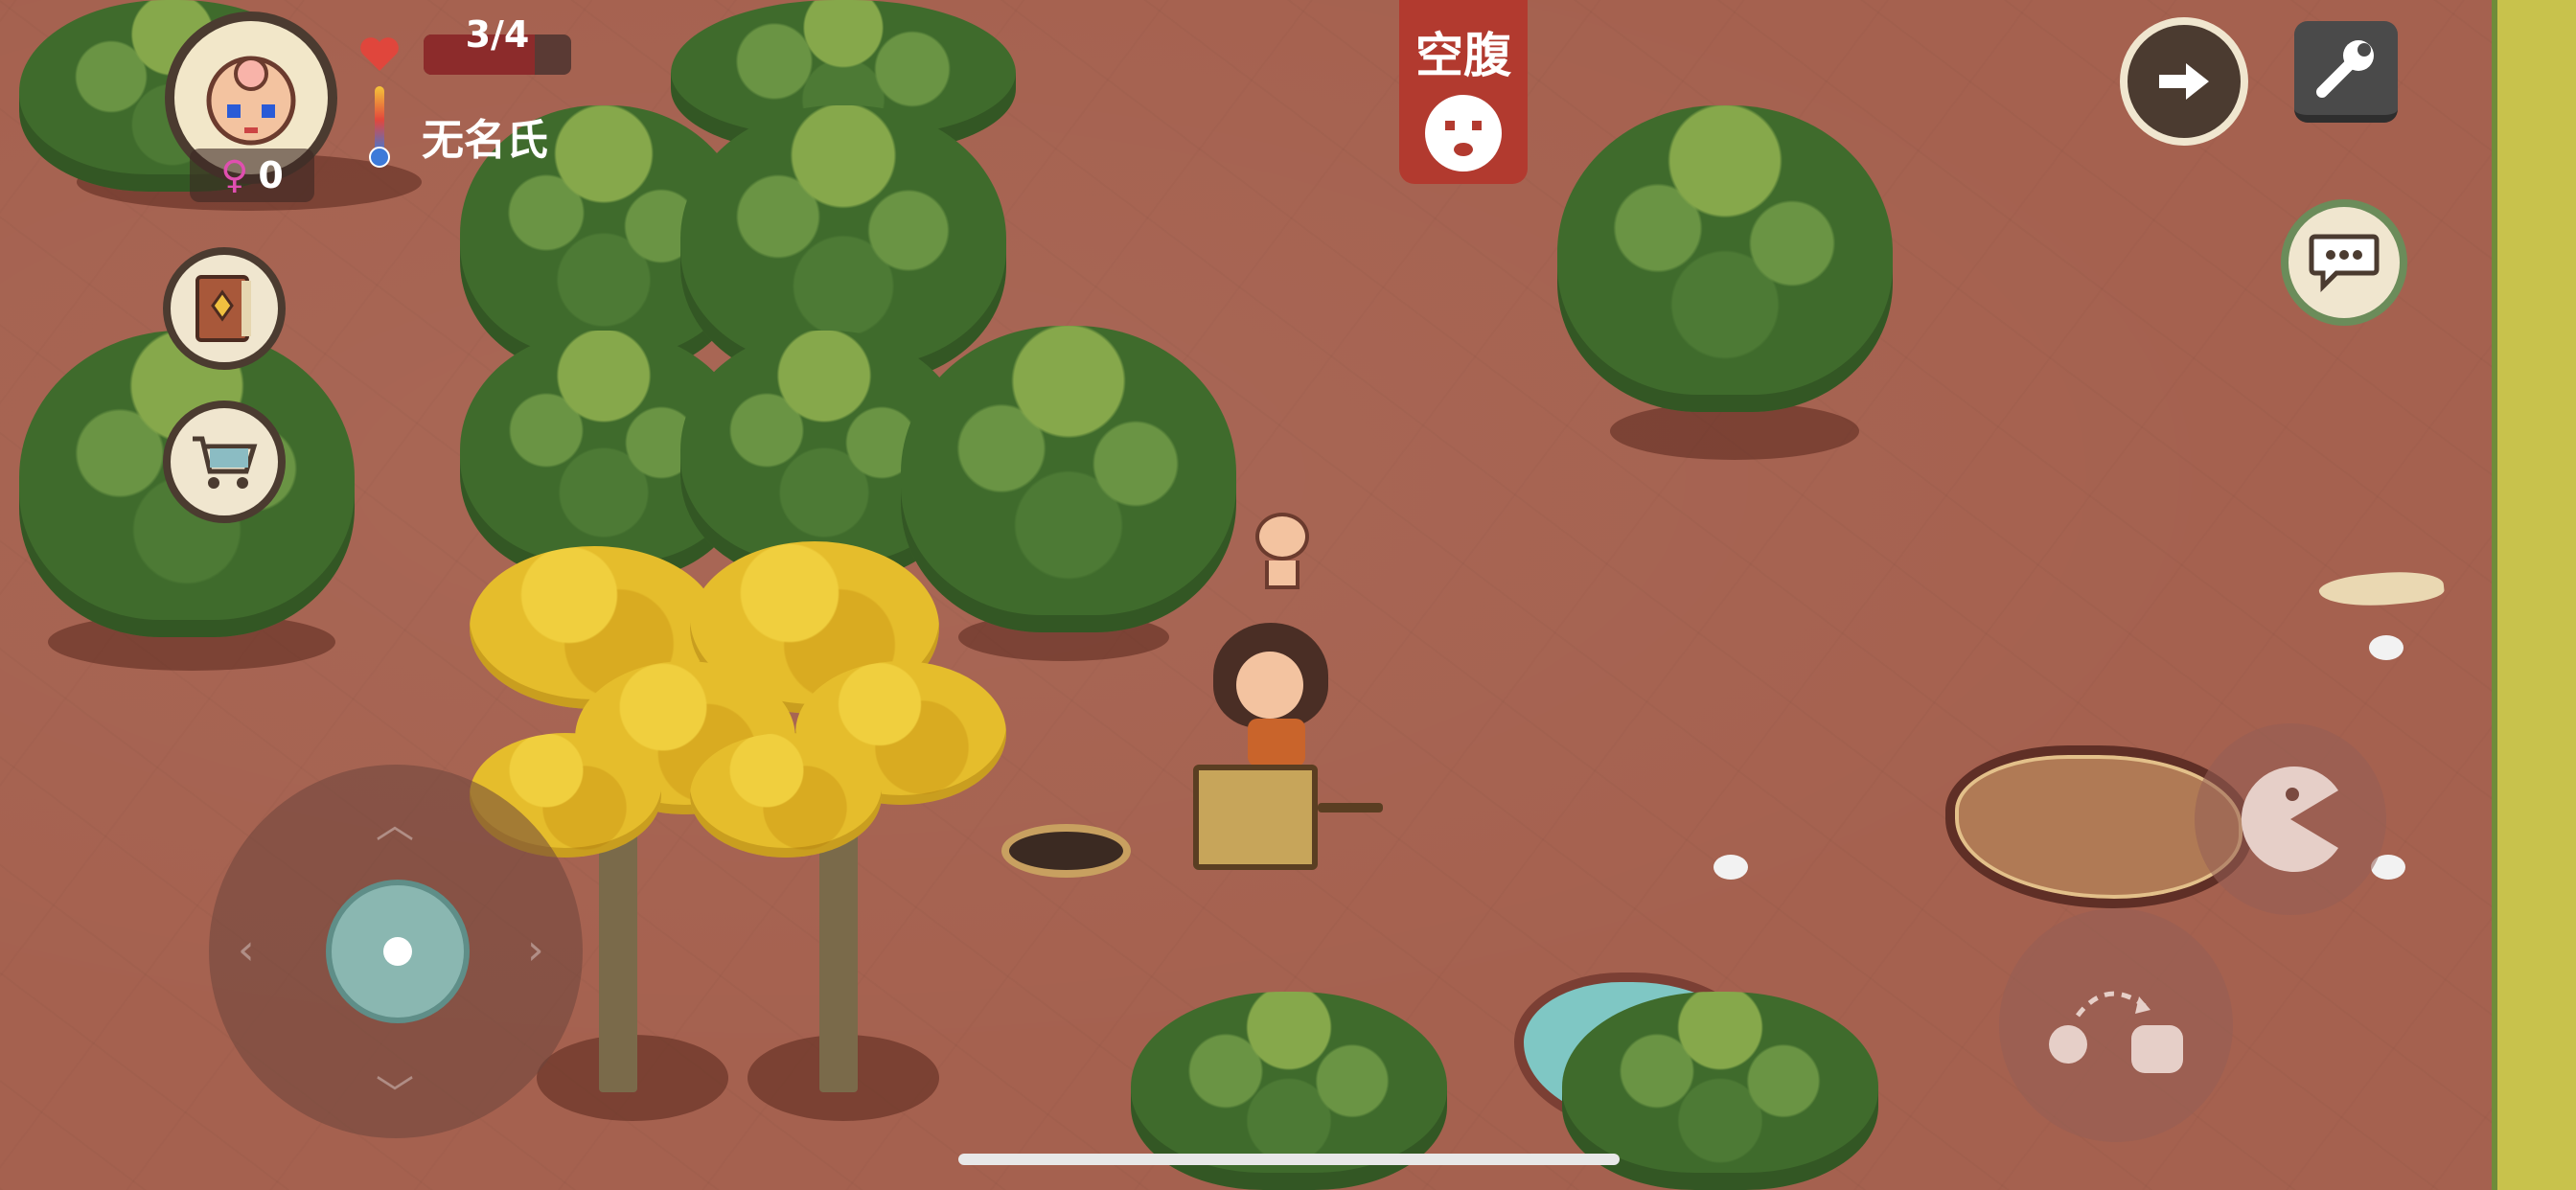 The image size is (2576, 1190). Describe the element at coordinates (1463, 133) in the screenshot. I see `hungry-face-icon` at that location.